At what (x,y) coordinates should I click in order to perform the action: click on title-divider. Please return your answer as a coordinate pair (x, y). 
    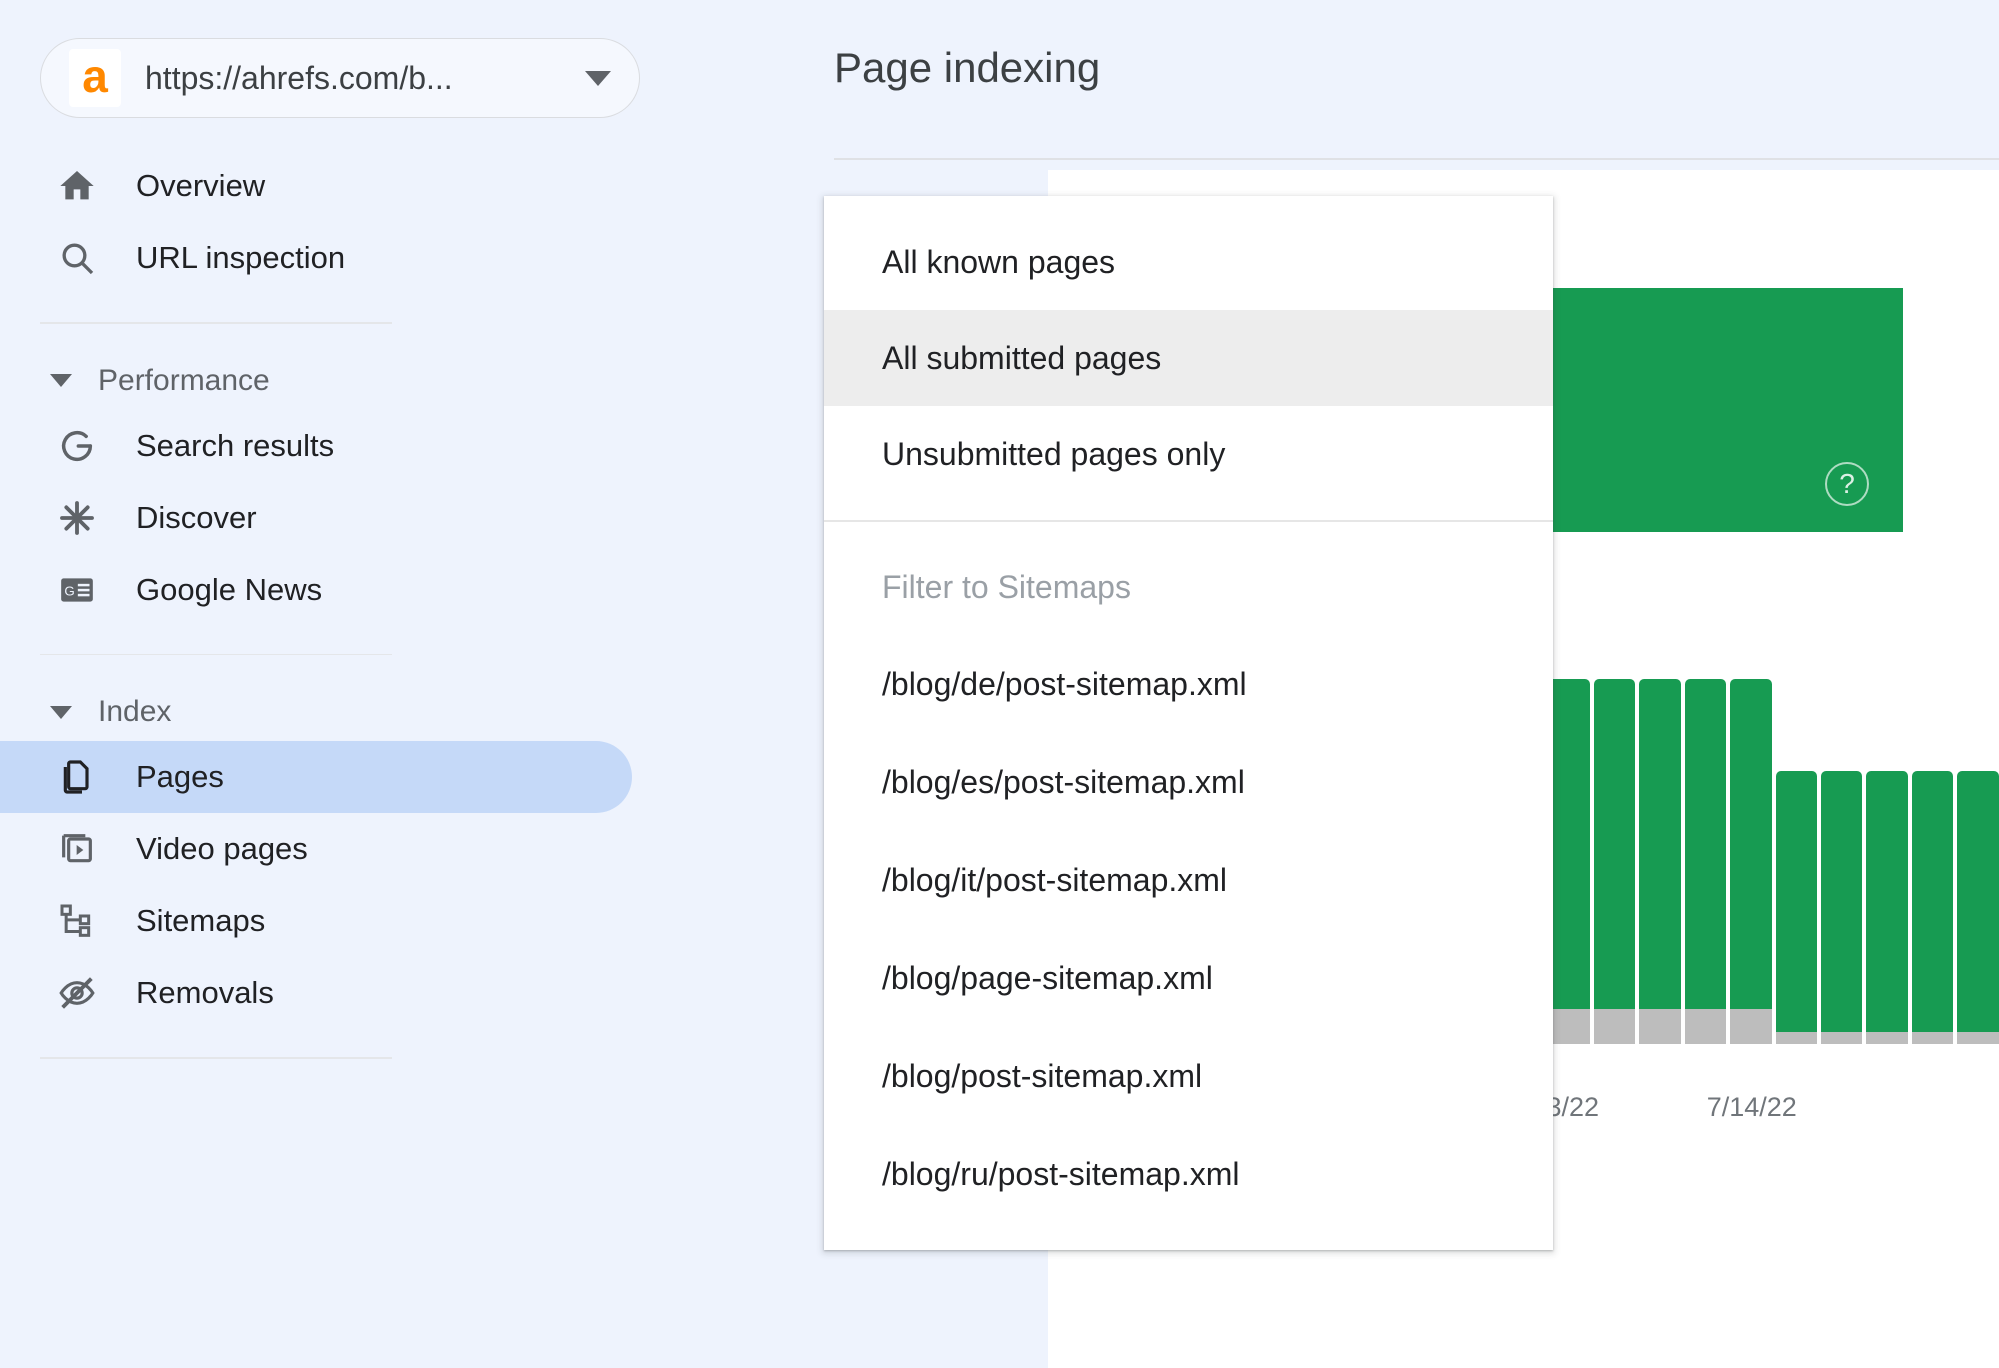
    Looking at the image, I should click on (1416, 159).